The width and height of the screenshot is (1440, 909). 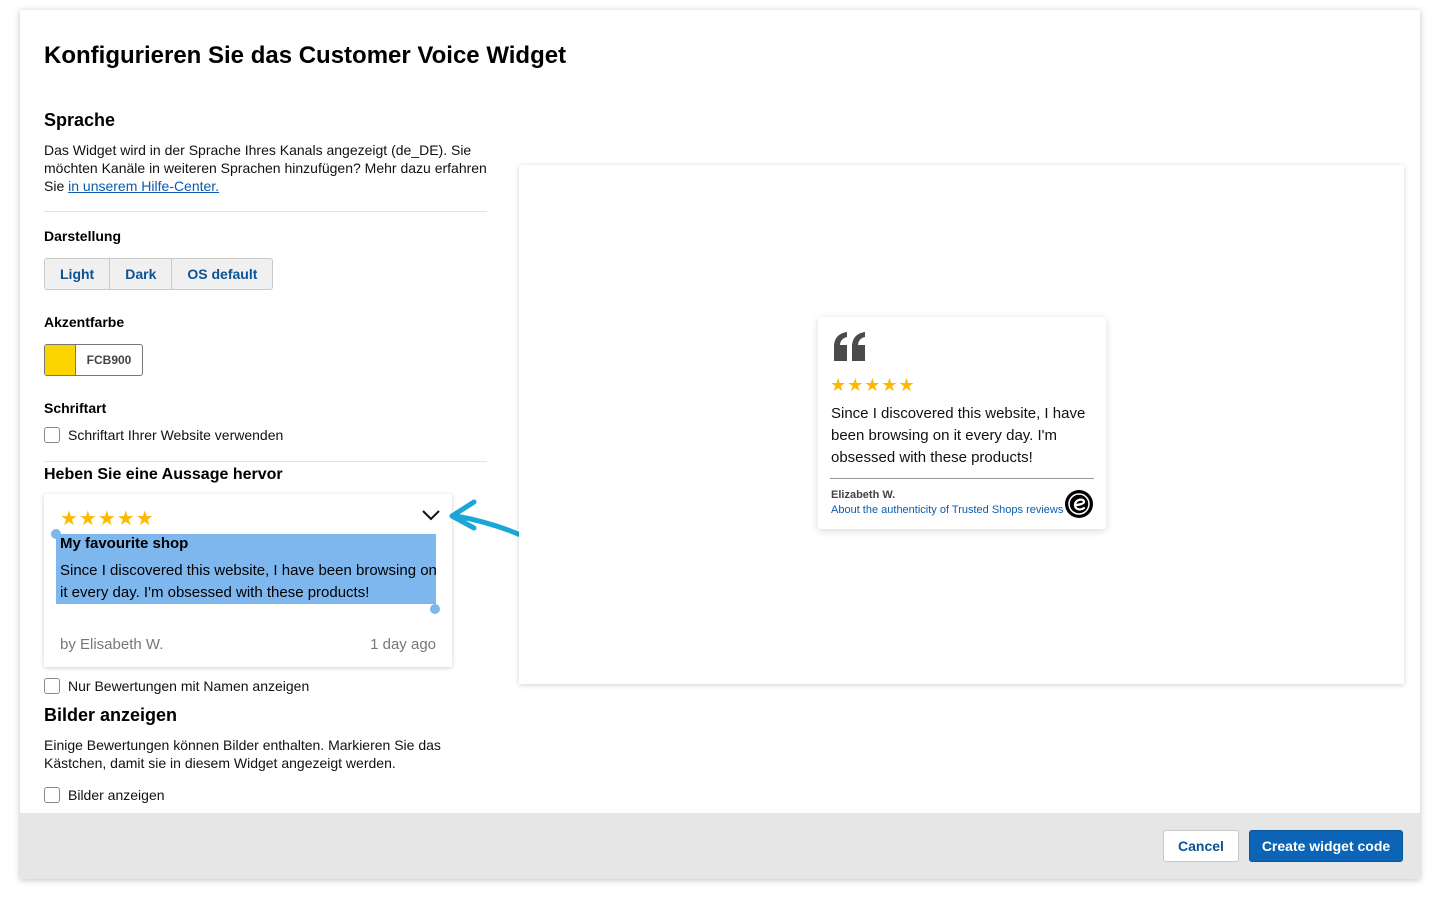 I want to click on review-title: My favourite shop, so click(x=124, y=543).